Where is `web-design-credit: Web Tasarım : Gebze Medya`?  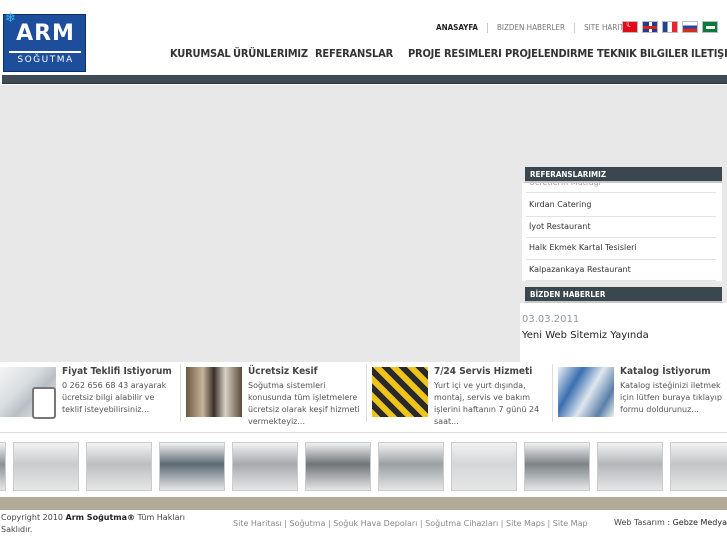 web-design-credit: Web Tasarım : Gebze Medya is located at coordinates (670, 522).